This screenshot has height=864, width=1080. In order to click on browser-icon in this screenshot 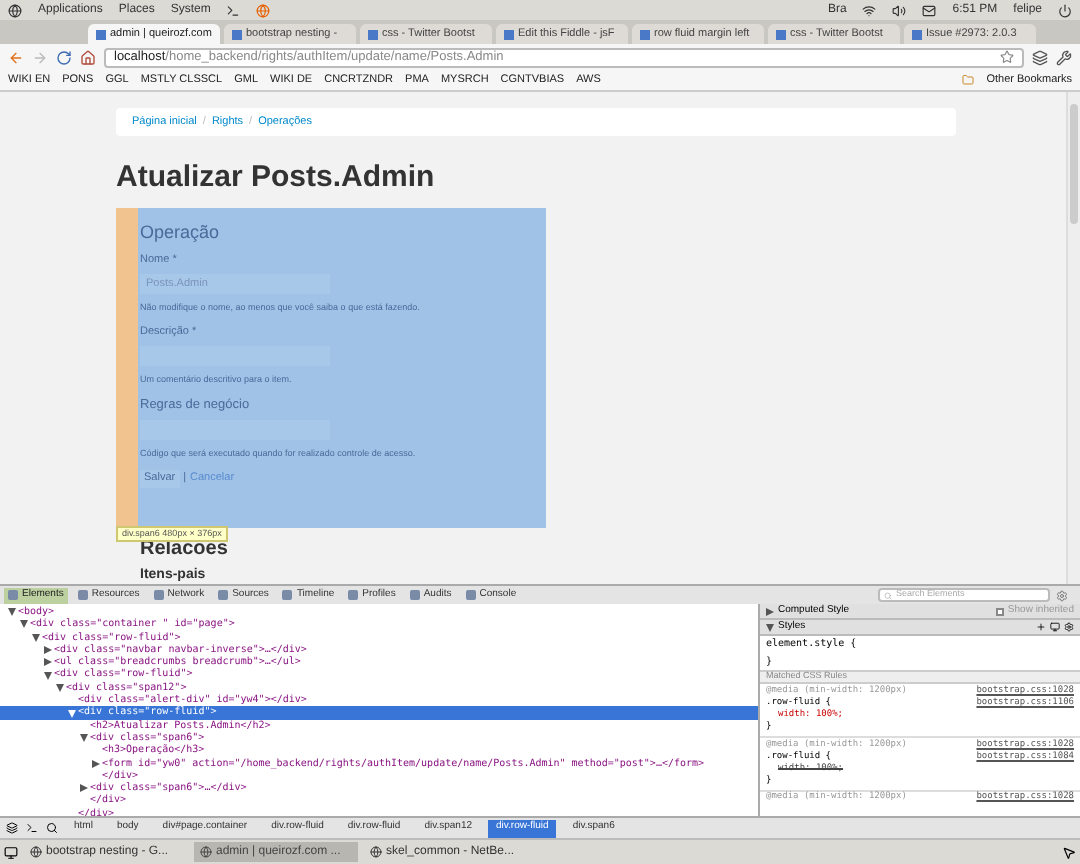, I will do `click(263, 10)`.